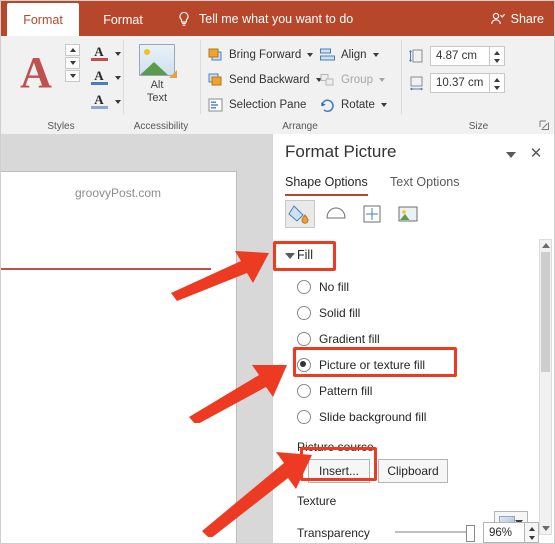 This screenshot has width=555, height=544. What do you see at coordinates (264, 80) in the screenshot?
I see `send-backward-button: Send Backward` at bounding box center [264, 80].